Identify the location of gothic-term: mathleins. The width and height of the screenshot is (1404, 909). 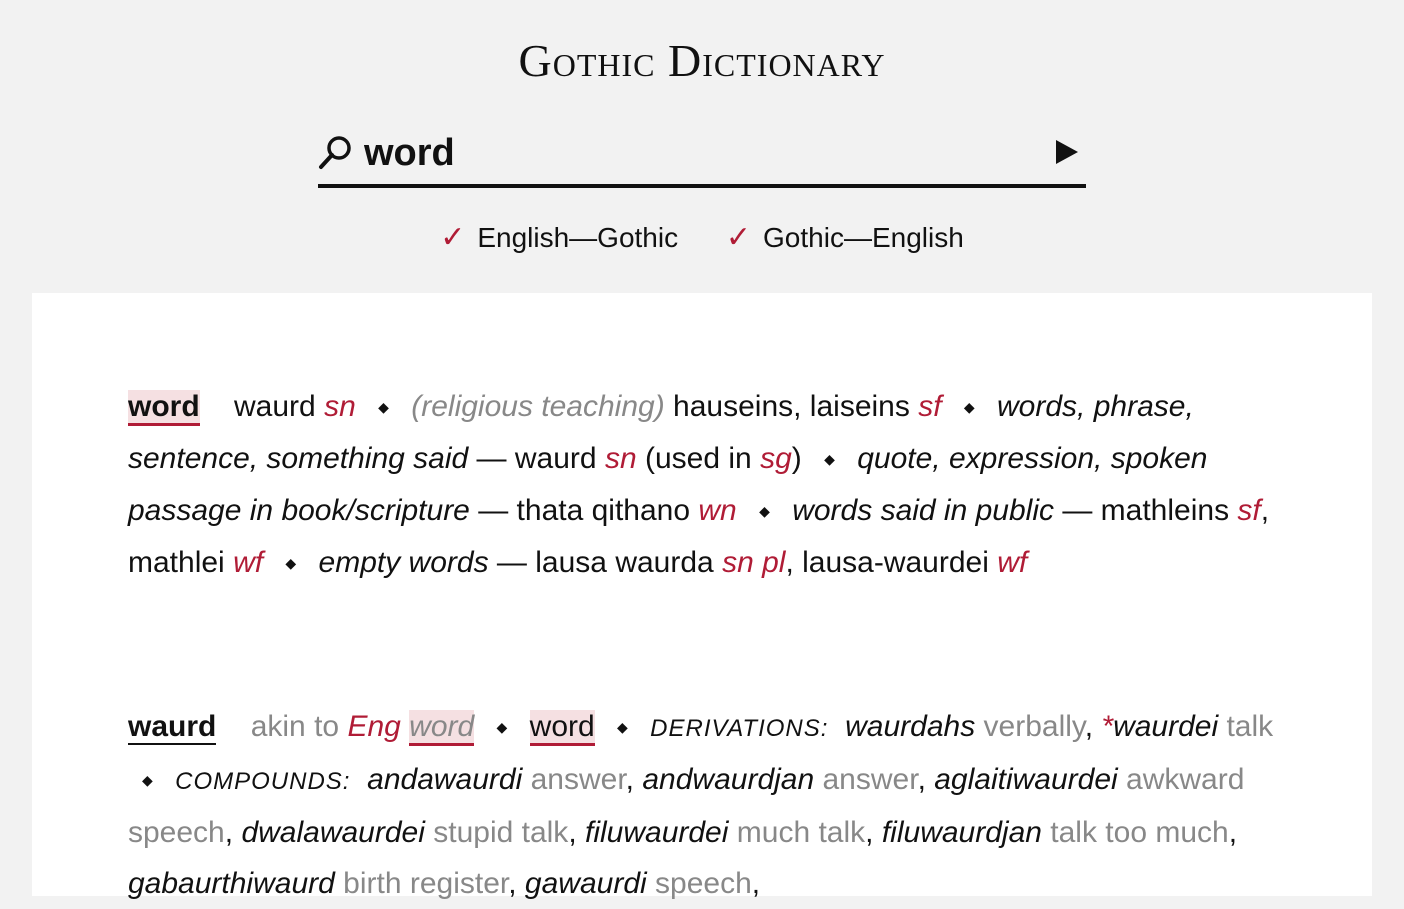
(1165, 510).